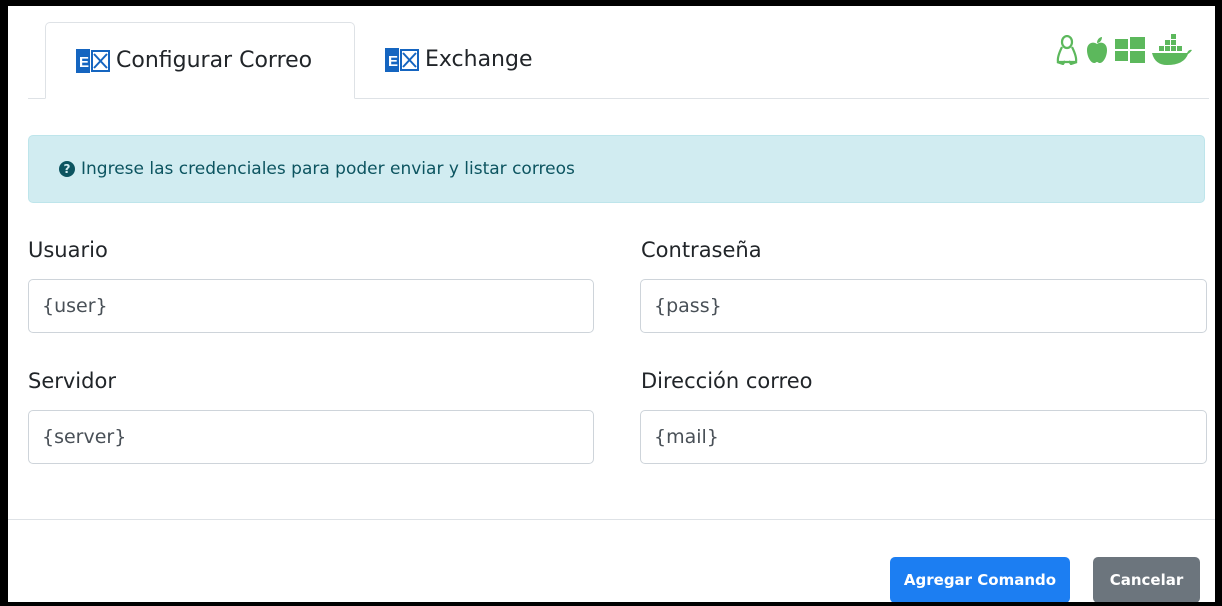 The height and width of the screenshot is (606, 1222). I want to click on docker-icon, so click(1172, 50).